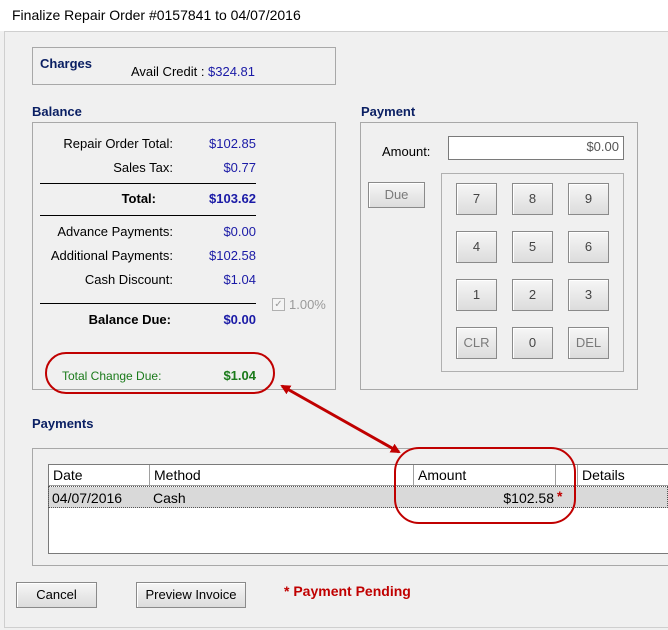  What do you see at coordinates (340, 419) in the screenshot?
I see `annotation-arrow` at bounding box center [340, 419].